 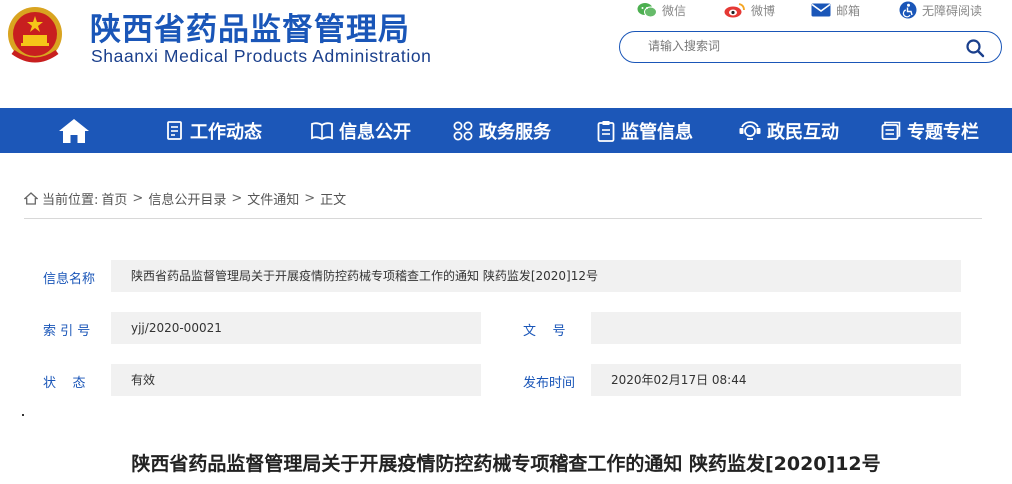 What do you see at coordinates (463, 130) in the screenshot?
I see `grid-circles-icon` at bounding box center [463, 130].